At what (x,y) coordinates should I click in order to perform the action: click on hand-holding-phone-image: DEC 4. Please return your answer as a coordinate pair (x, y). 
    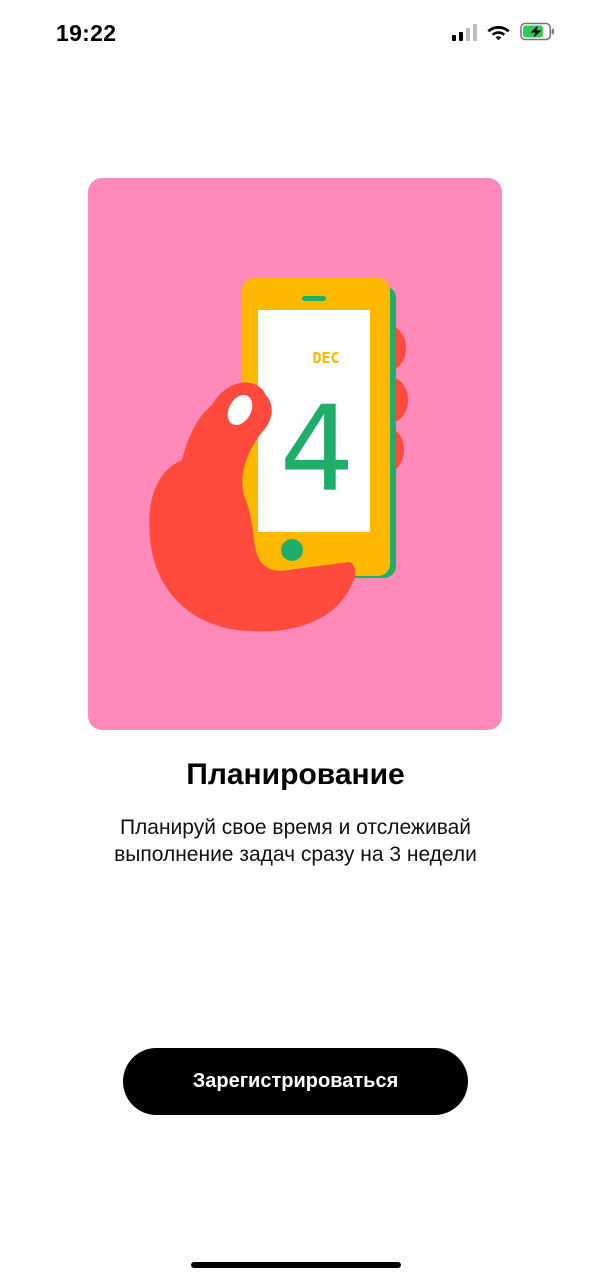
    Looking at the image, I should click on (278, 455).